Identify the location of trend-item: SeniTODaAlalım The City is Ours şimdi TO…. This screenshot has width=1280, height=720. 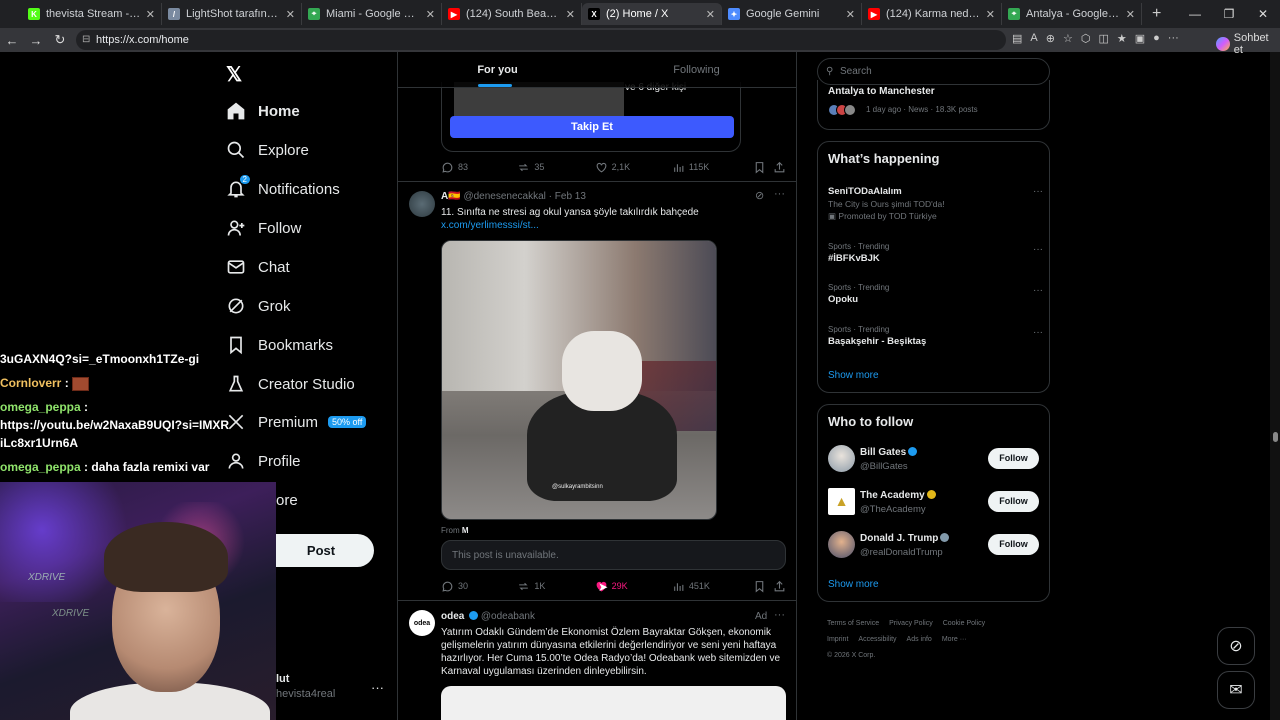
(935, 203).